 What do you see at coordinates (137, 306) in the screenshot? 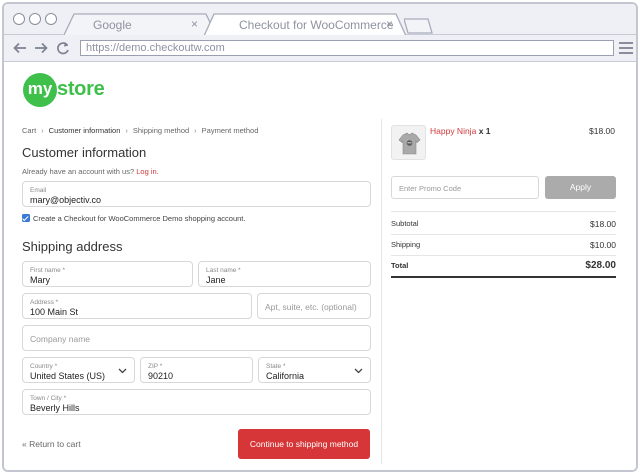
I see `address-field: Address * 100 Main St` at bounding box center [137, 306].